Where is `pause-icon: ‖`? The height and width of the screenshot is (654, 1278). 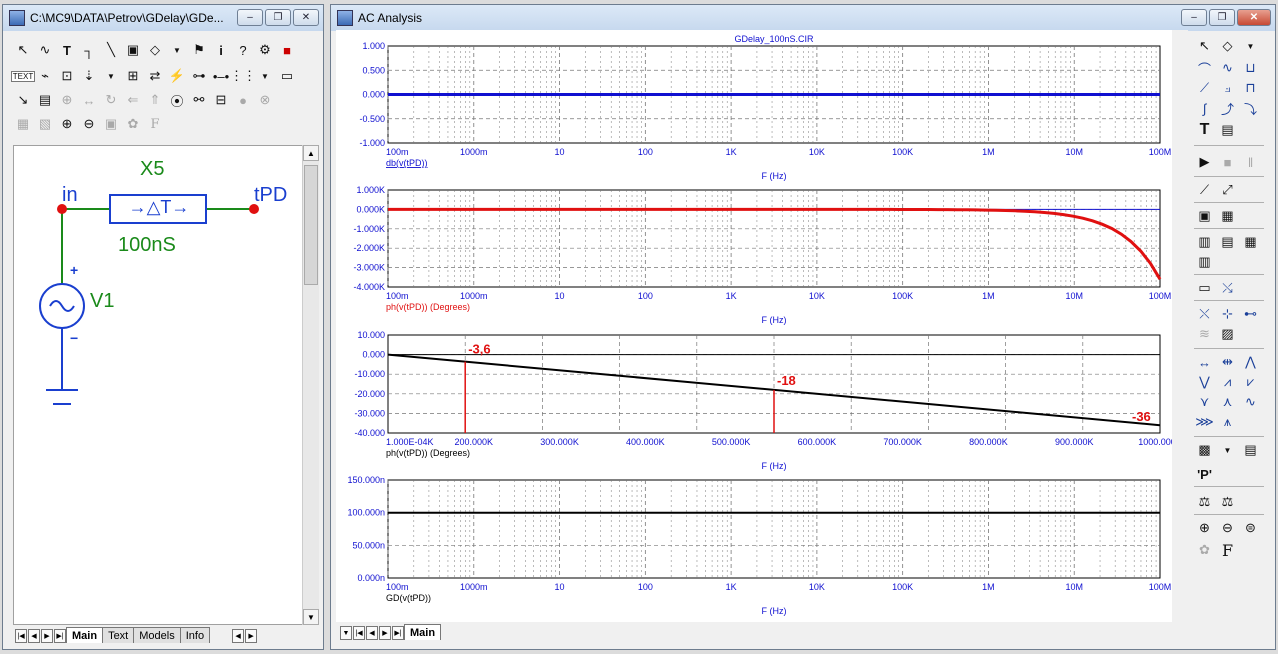 pause-icon: ‖ is located at coordinates (1250, 162).